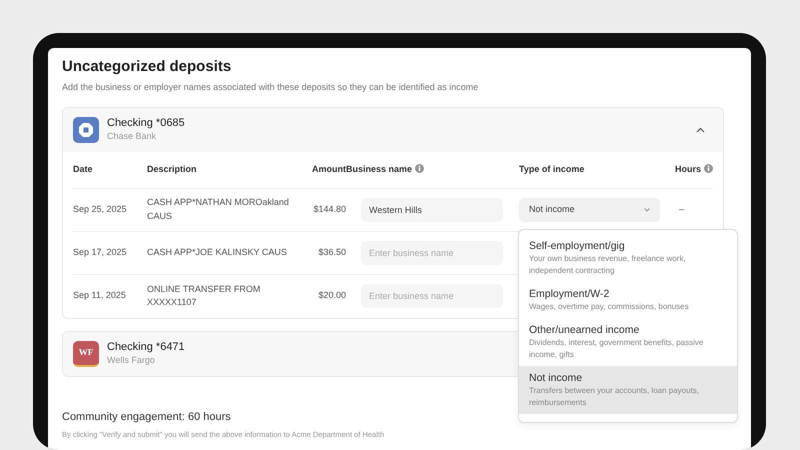 This screenshot has width=800, height=450. What do you see at coordinates (328, 169) in the screenshot?
I see `column-header: Amount` at bounding box center [328, 169].